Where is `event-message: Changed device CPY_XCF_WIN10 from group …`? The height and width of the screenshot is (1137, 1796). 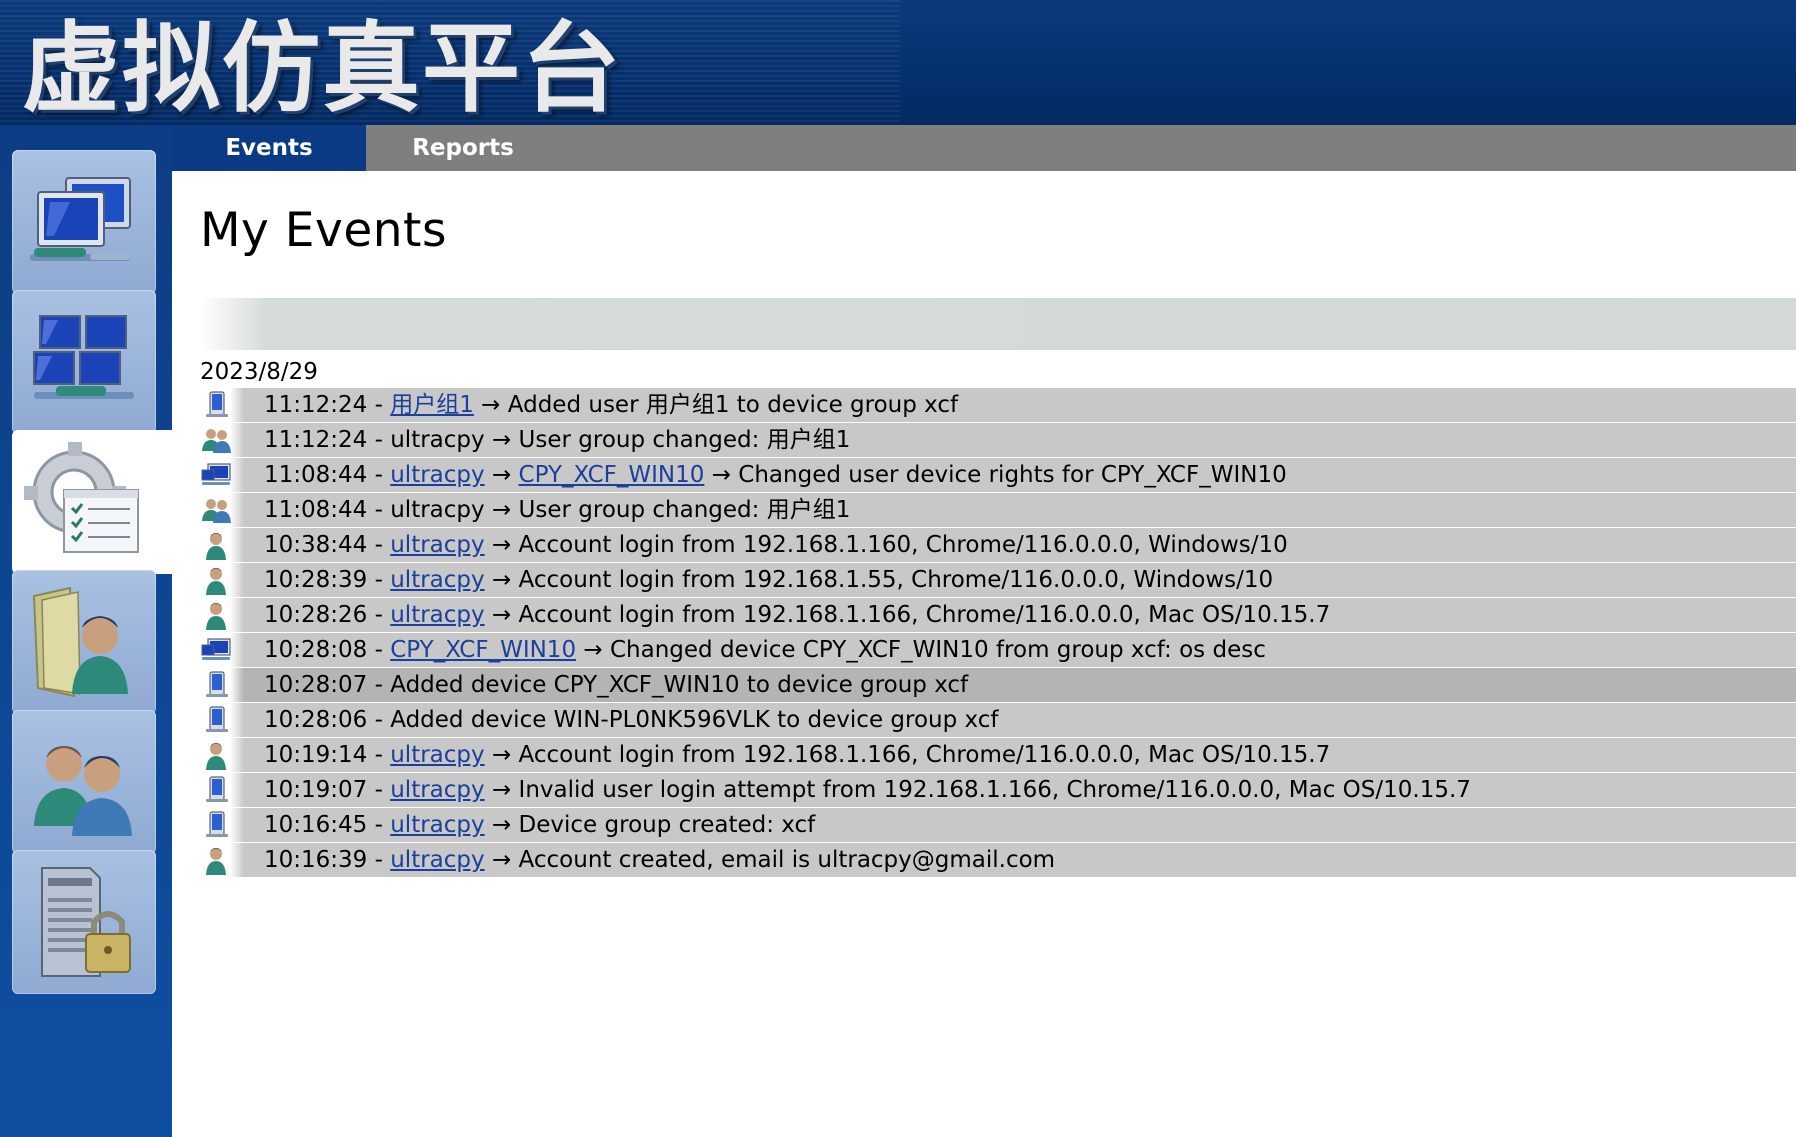 event-message: Changed device CPY_XCF_WIN10 from group … is located at coordinates (937, 650).